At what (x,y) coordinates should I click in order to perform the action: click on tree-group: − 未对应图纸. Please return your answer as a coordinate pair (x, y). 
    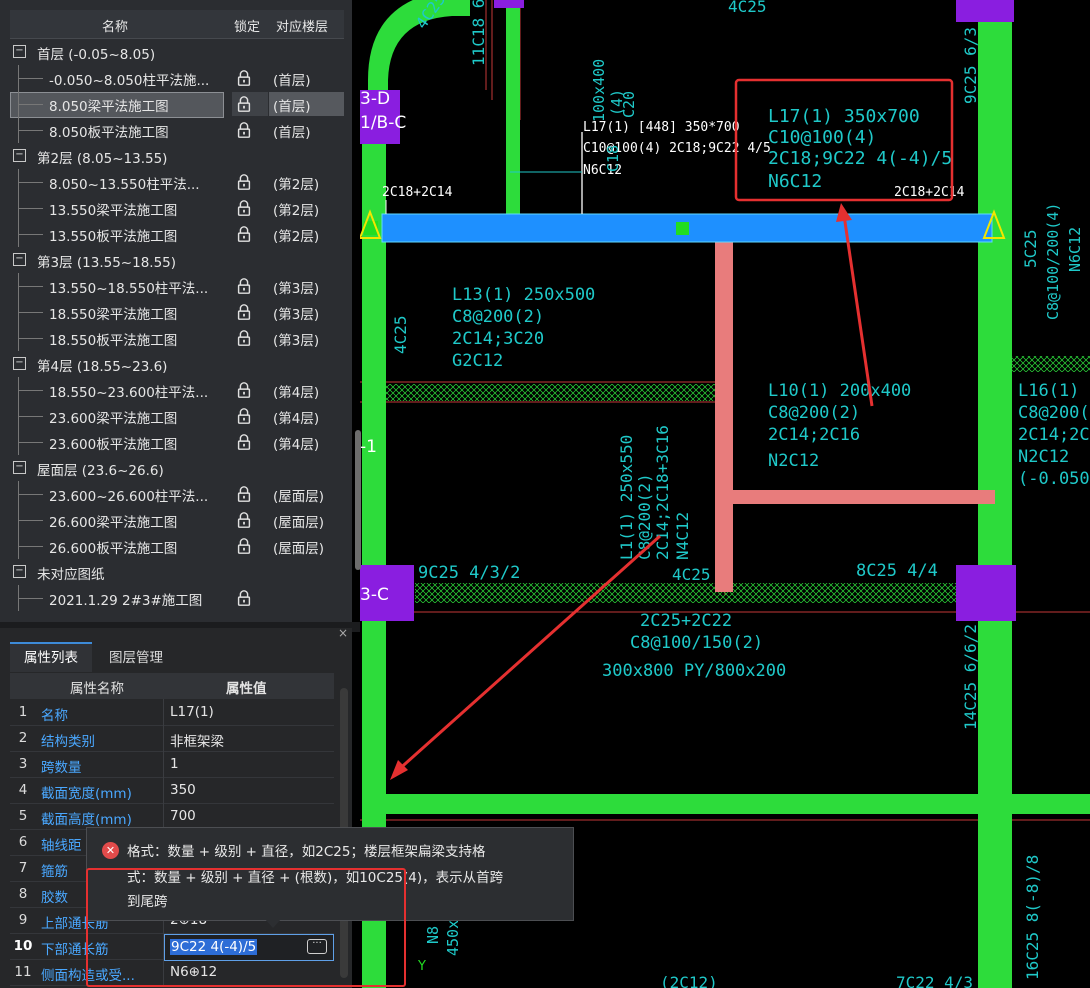
    Looking at the image, I should click on (177, 572).